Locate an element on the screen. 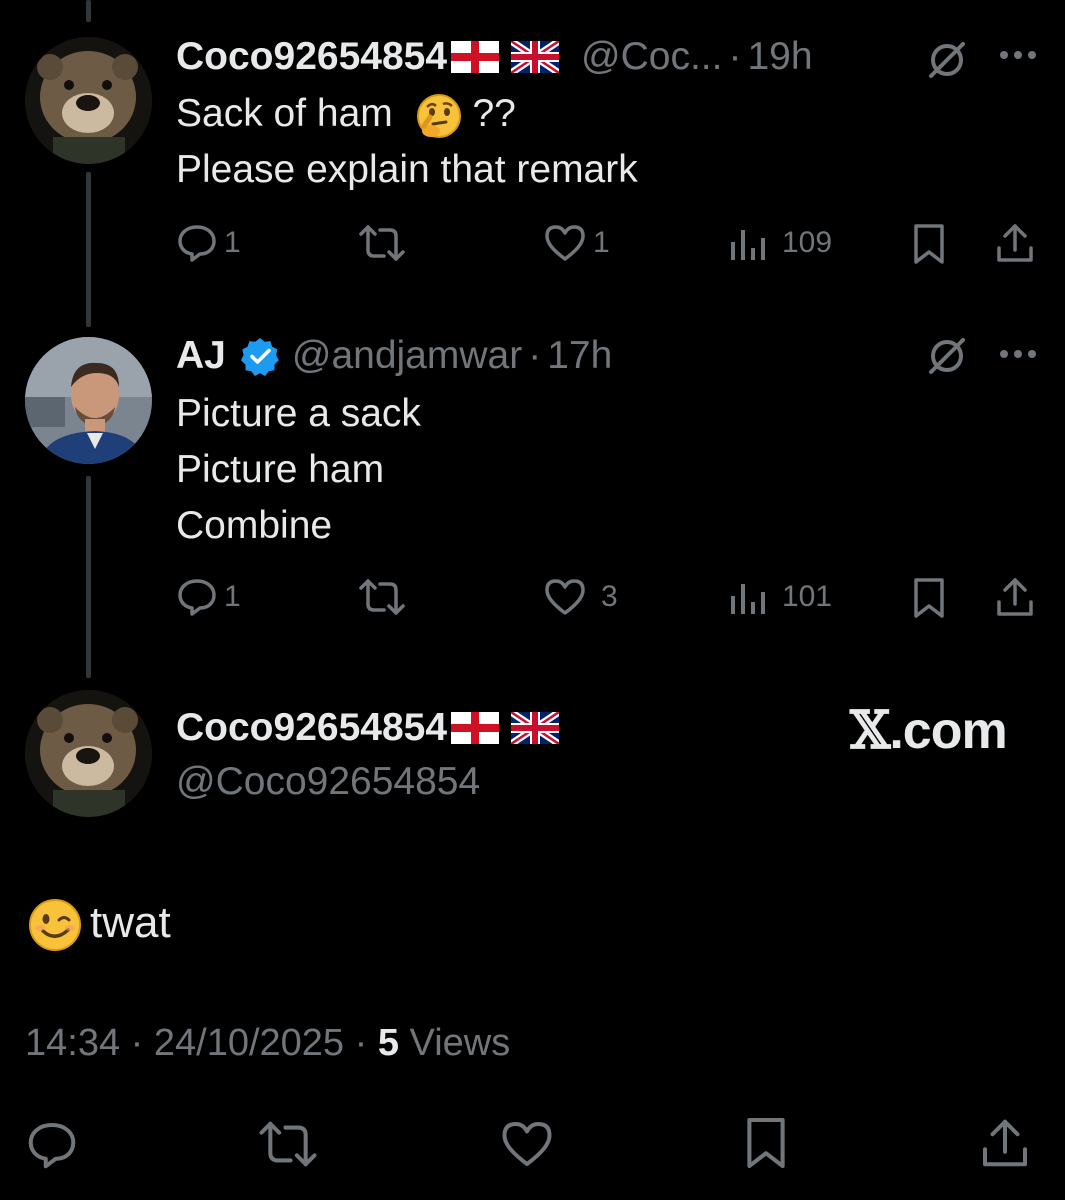 The height and width of the screenshot is (1200, 1065). tweet-text-line: Picture a sack is located at coordinates (298, 413).